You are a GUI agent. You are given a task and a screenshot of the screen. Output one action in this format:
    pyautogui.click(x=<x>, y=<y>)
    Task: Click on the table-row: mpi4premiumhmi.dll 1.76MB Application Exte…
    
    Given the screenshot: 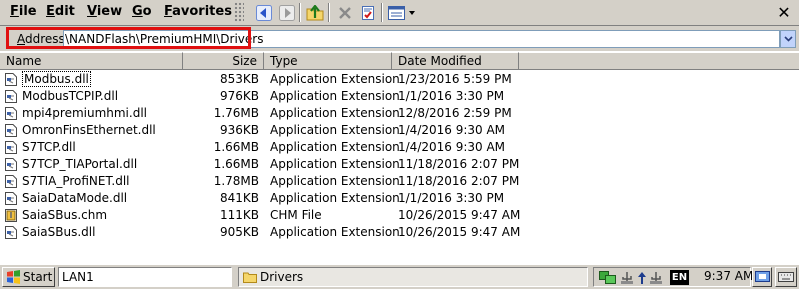 What is the action you would take?
    pyautogui.click(x=399, y=113)
    